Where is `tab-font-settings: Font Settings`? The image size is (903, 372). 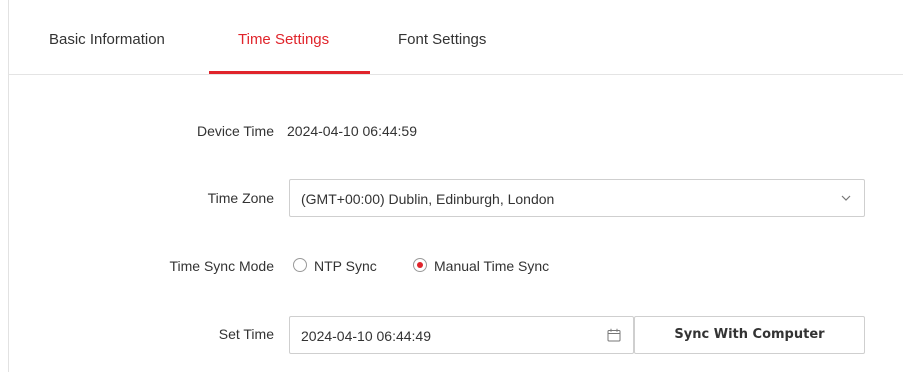
tab-font-settings: Font Settings is located at coordinates (442, 40).